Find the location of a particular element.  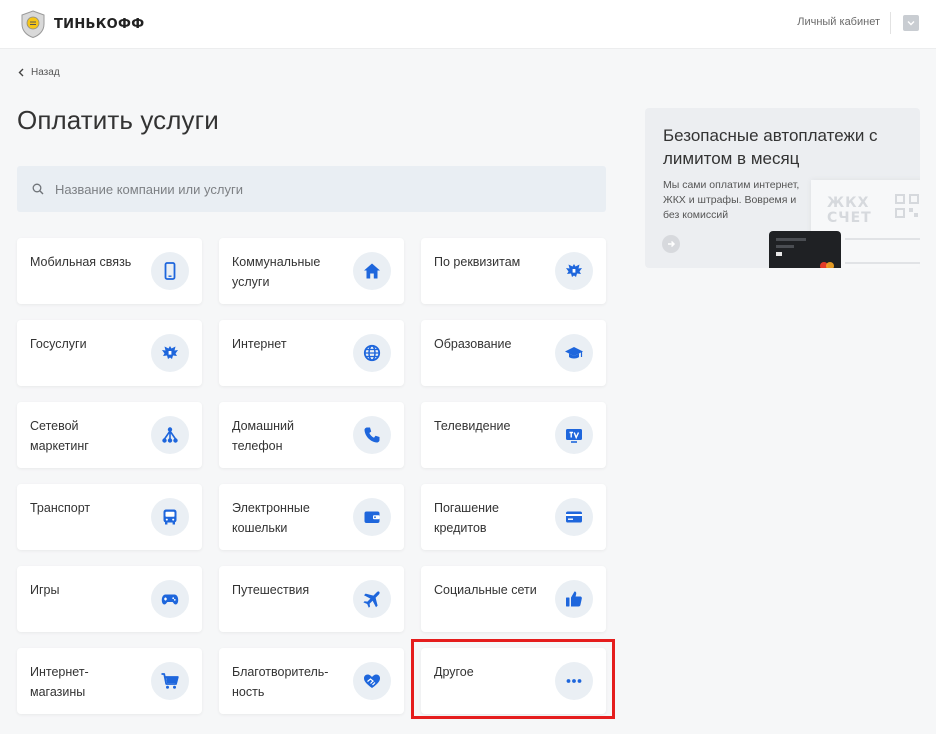

service-card-loan-repayment: Погашение кредитов is located at coordinates (513, 517).